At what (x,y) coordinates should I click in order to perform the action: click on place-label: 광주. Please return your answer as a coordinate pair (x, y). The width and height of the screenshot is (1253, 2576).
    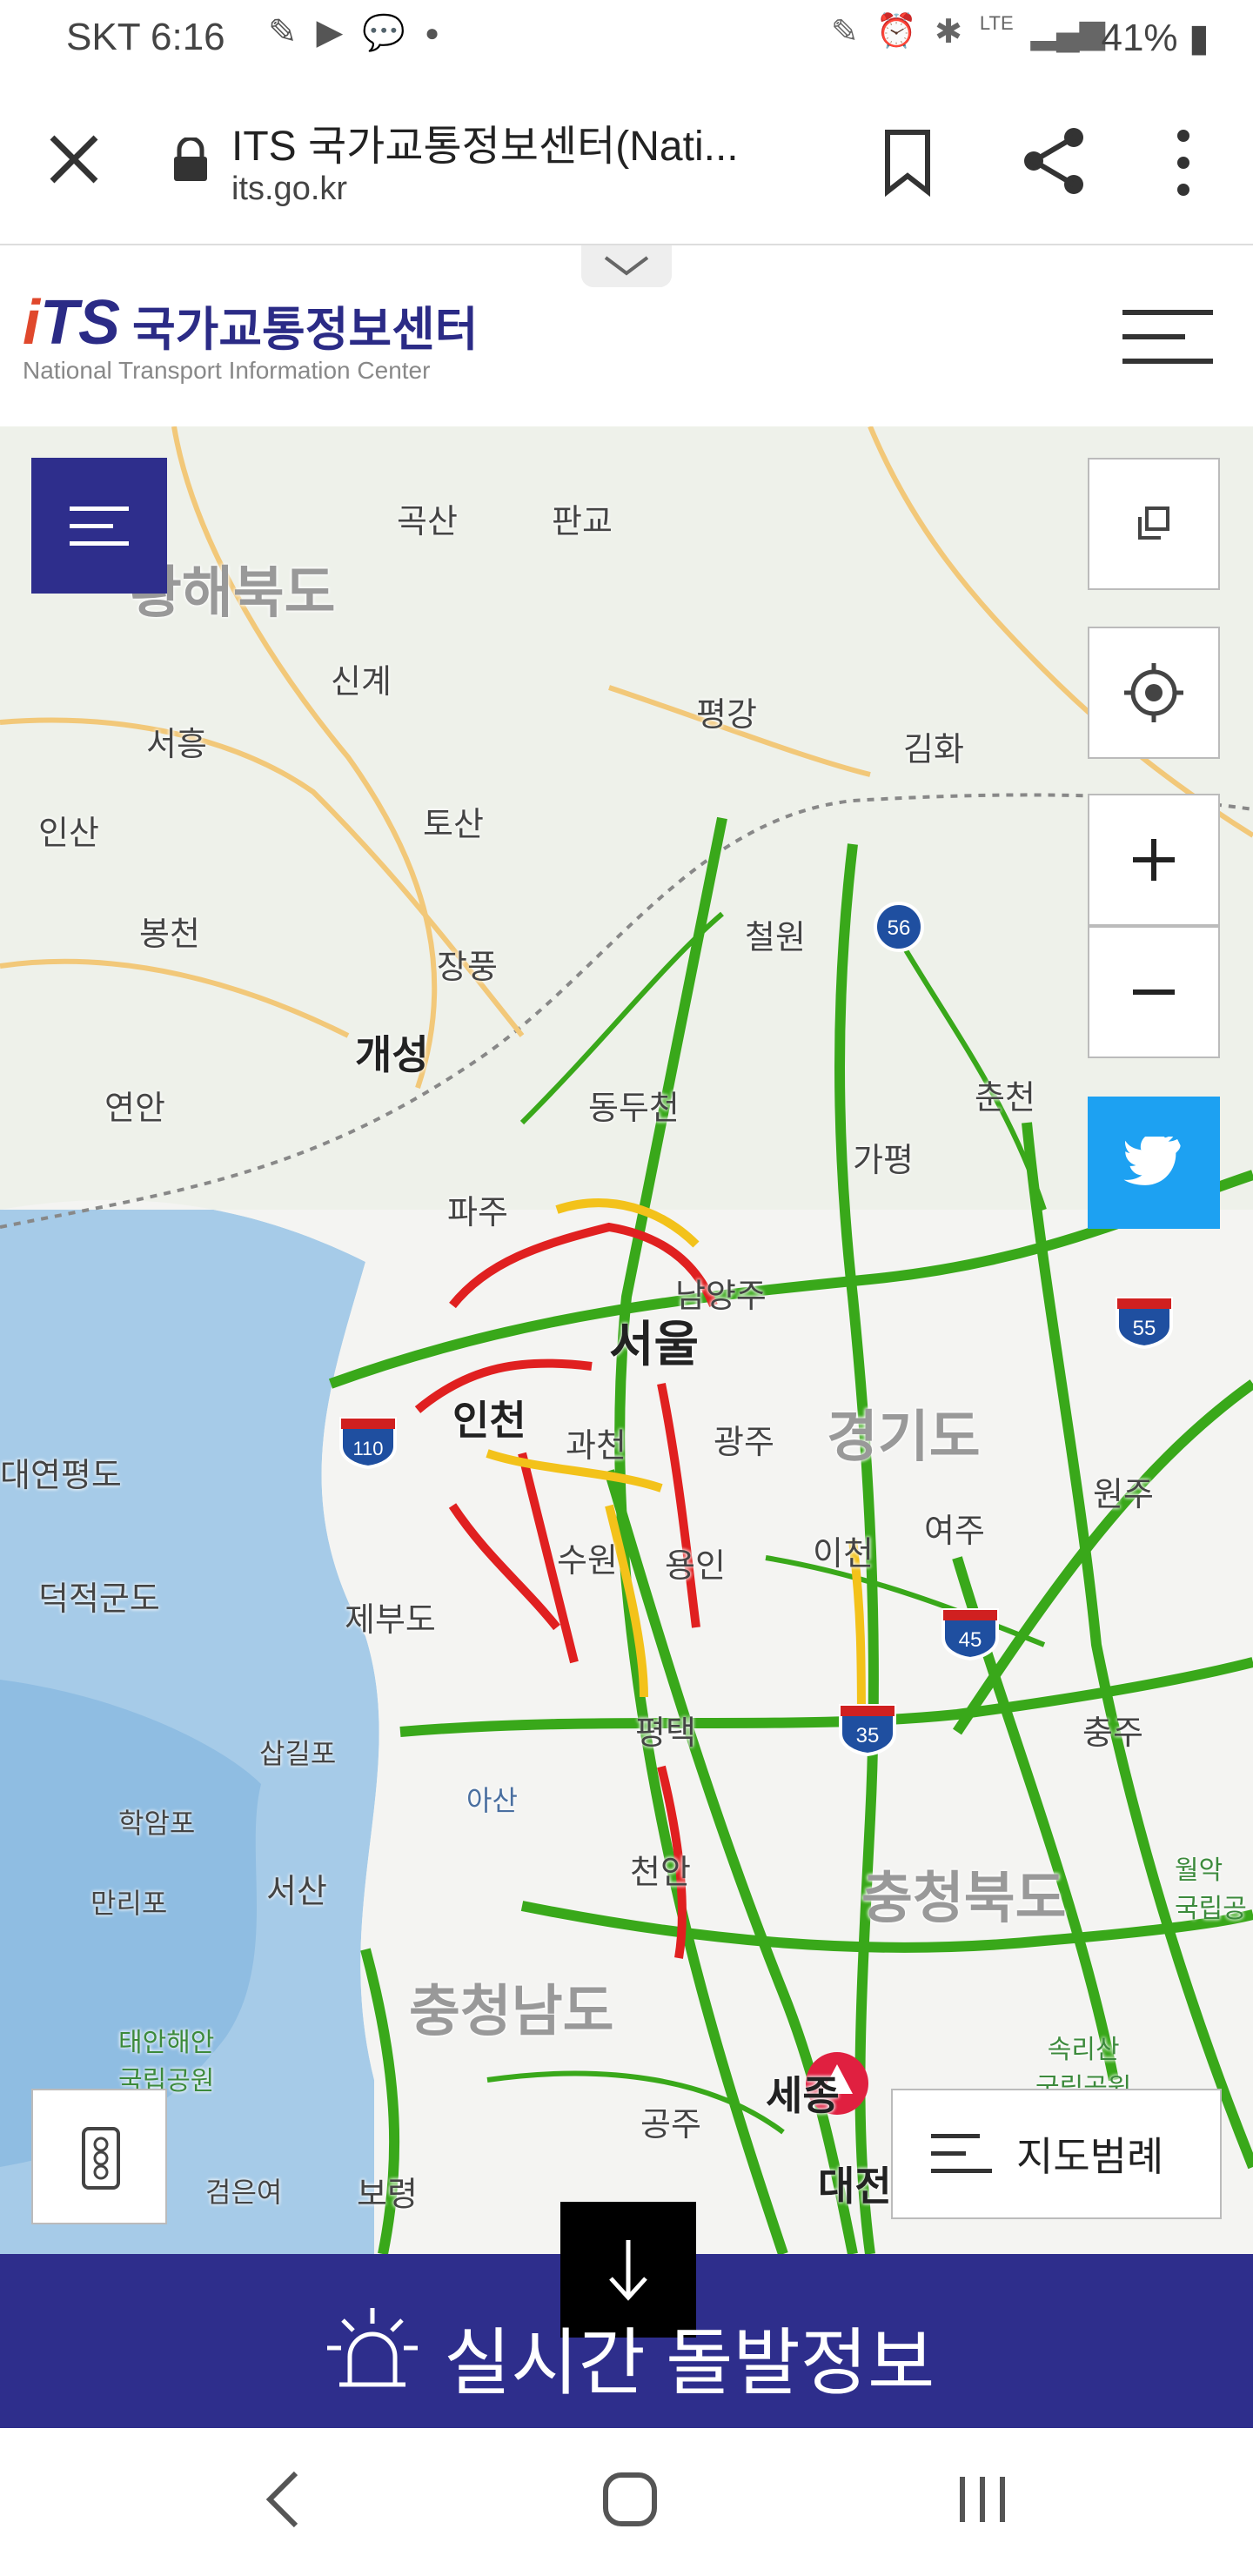
    Looking at the image, I should click on (744, 1443).